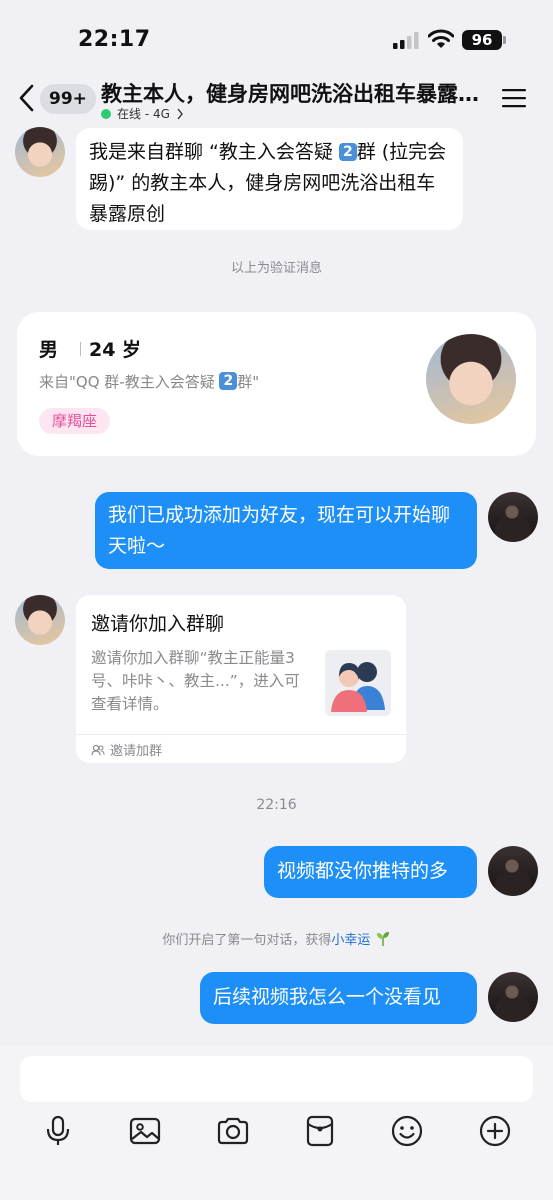  Describe the element at coordinates (276, 1079) in the screenshot. I see `message-input` at that location.